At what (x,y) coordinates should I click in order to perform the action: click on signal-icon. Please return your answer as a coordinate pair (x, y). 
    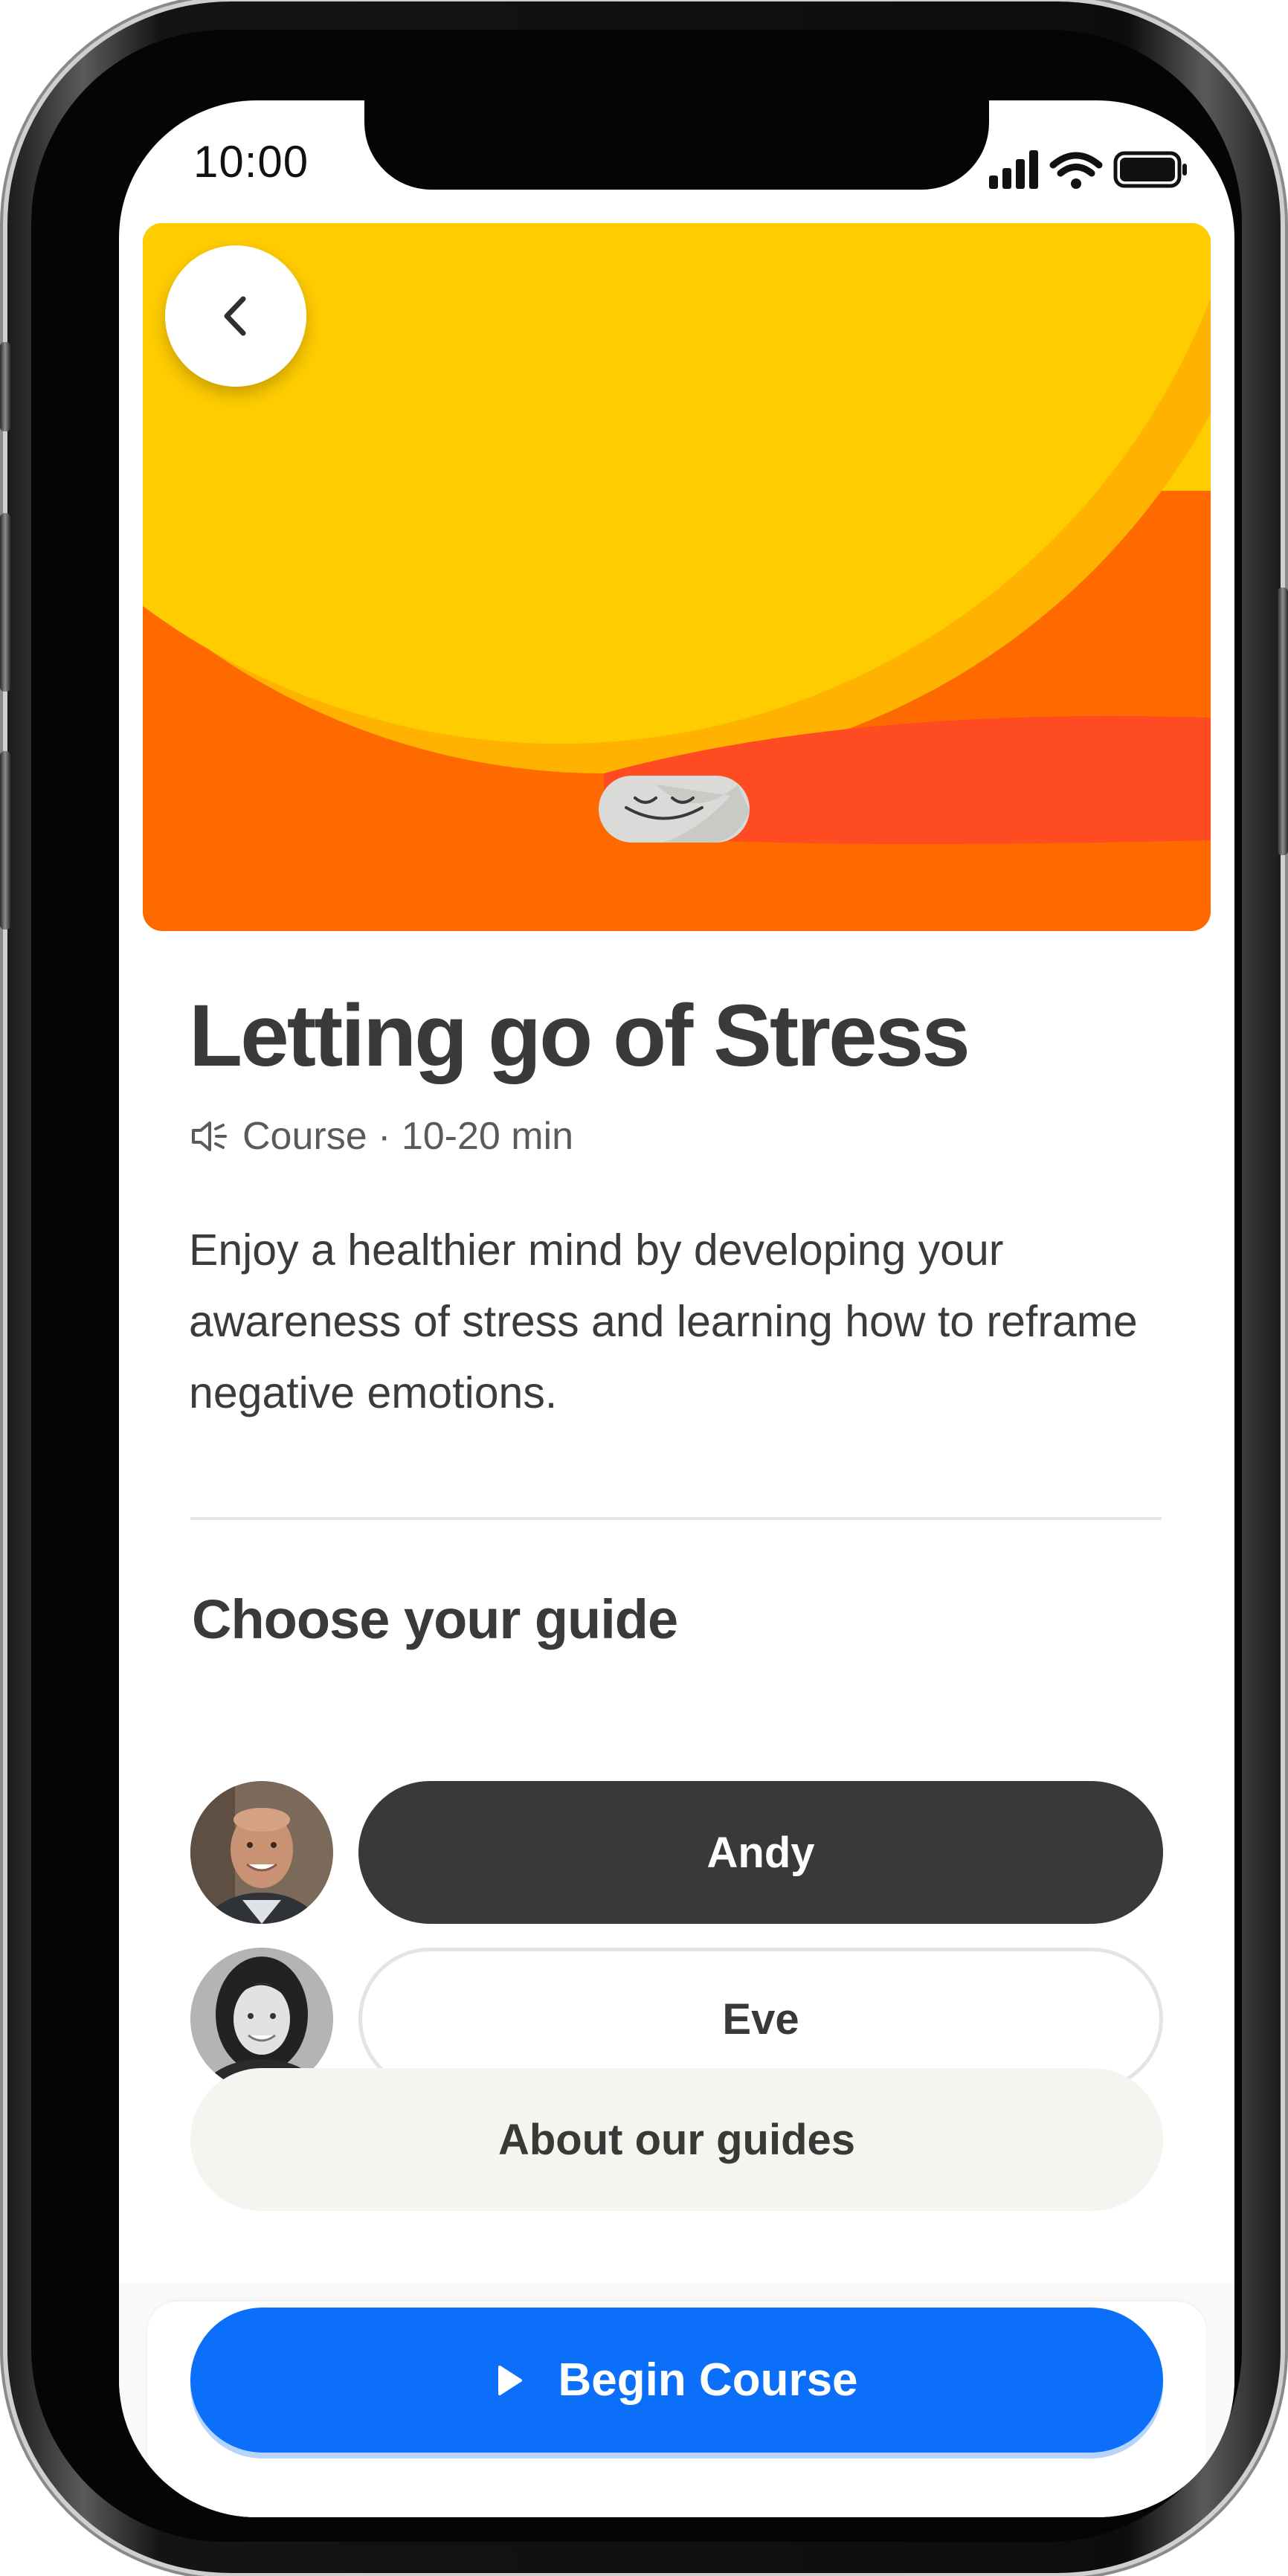
    Looking at the image, I should click on (1013, 169).